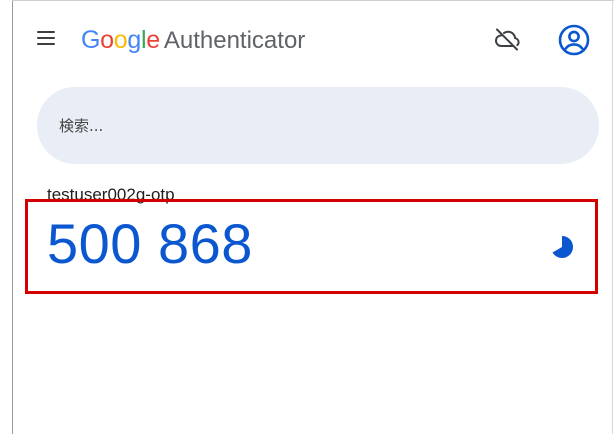 The width and height of the screenshot is (614, 434). Describe the element at coordinates (234, 40) in the screenshot. I see `product-name: Authenticator` at that location.